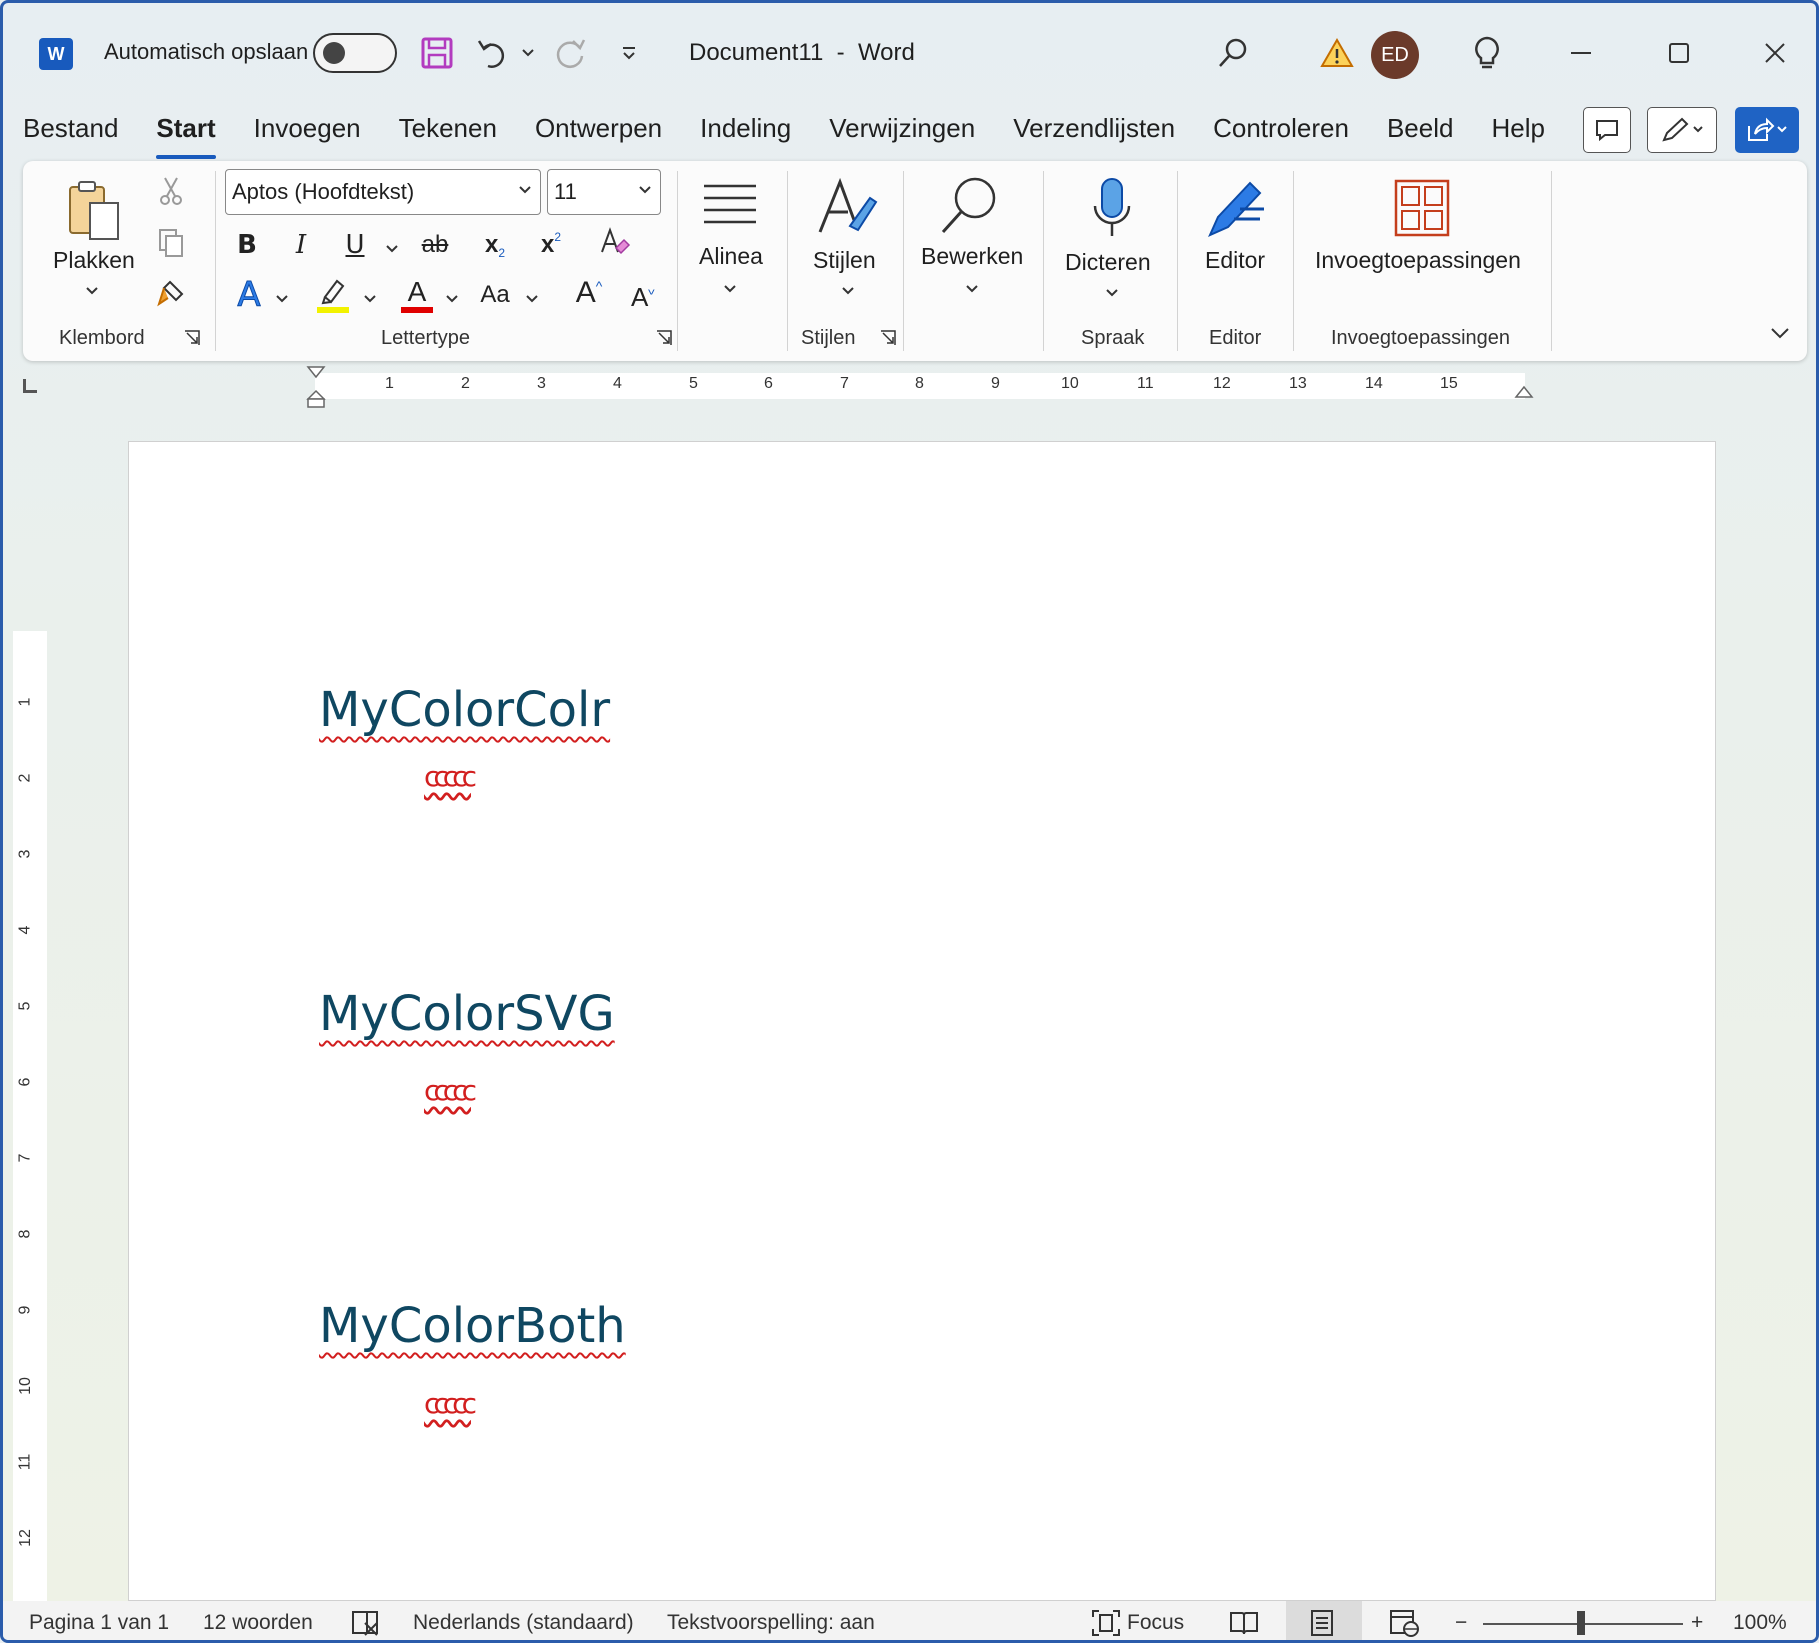 Image resolution: width=1819 pixels, height=1643 pixels. Describe the element at coordinates (730, 205) in the screenshot. I see `paragraph-icon` at that location.